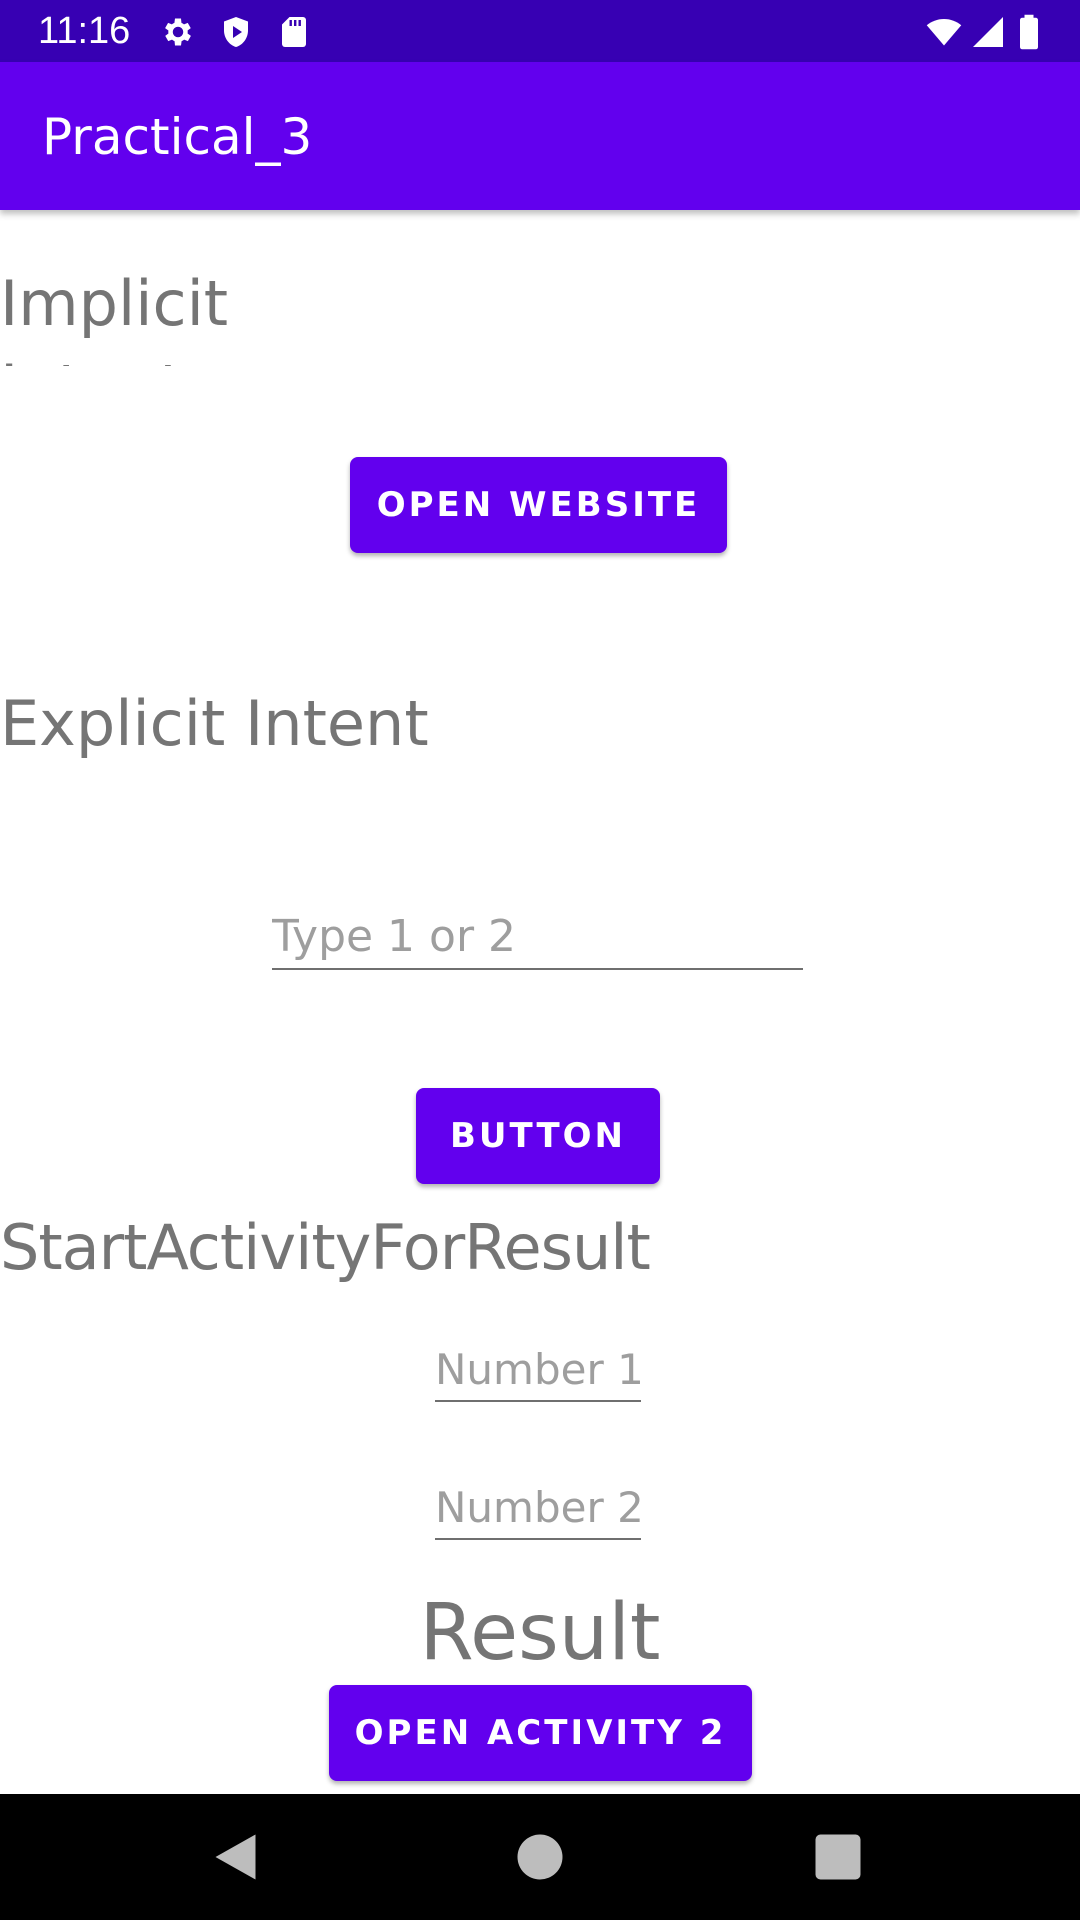  I want to click on number1-field, so click(538, 1366).